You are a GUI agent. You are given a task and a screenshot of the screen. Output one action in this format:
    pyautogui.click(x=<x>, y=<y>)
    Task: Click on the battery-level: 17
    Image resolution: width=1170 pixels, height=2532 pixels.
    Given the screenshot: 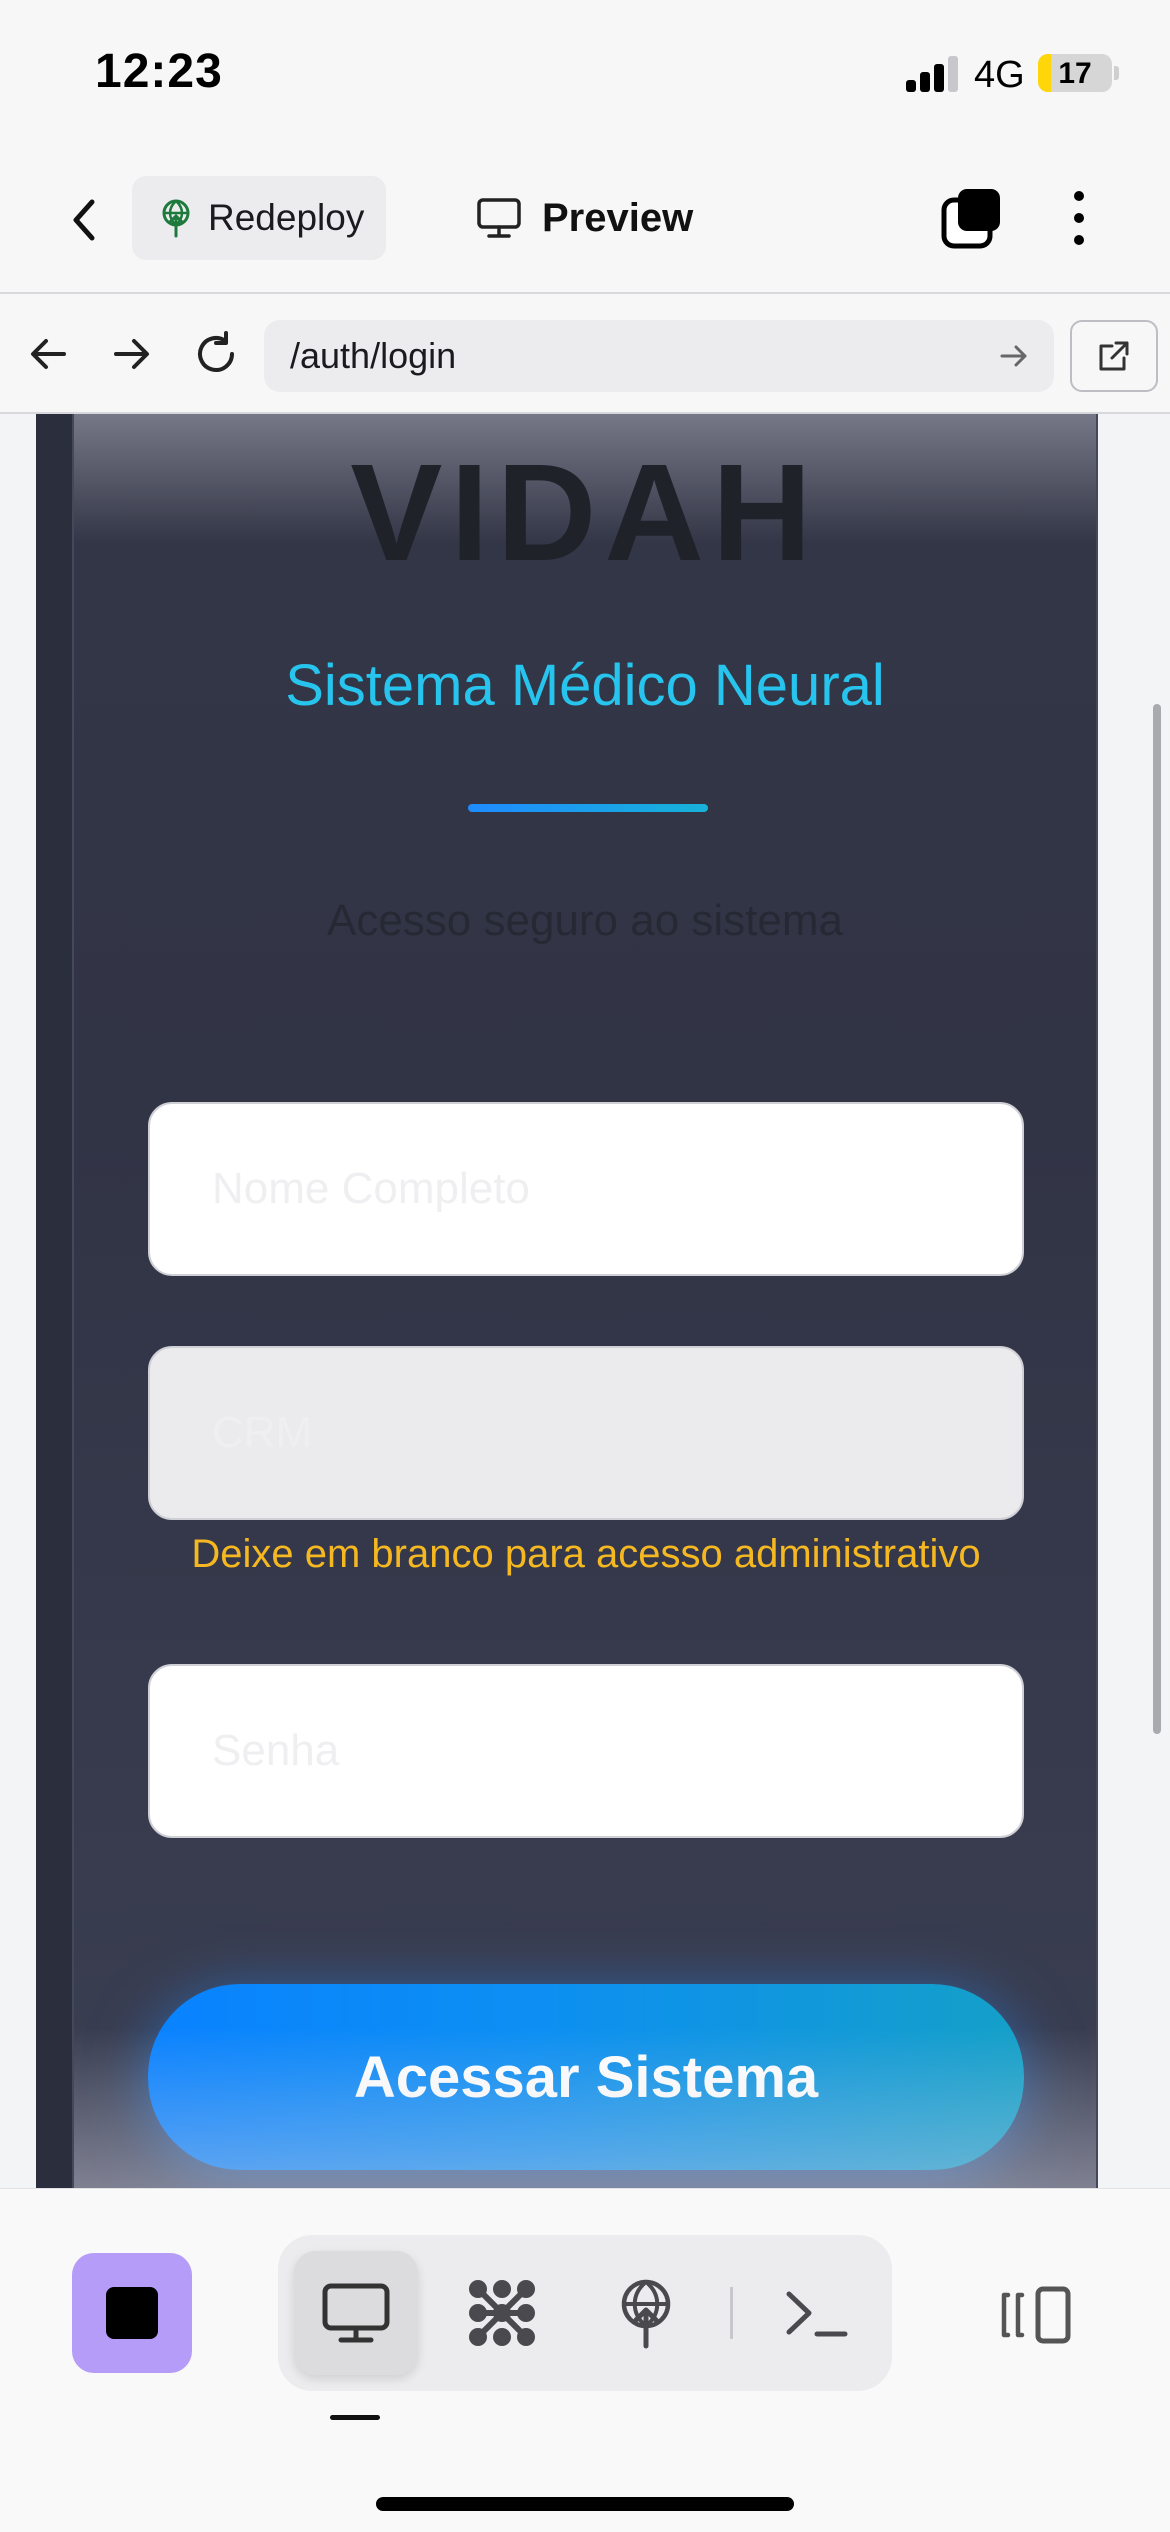 What is the action you would take?
    pyautogui.click(x=1075, y=73)
    